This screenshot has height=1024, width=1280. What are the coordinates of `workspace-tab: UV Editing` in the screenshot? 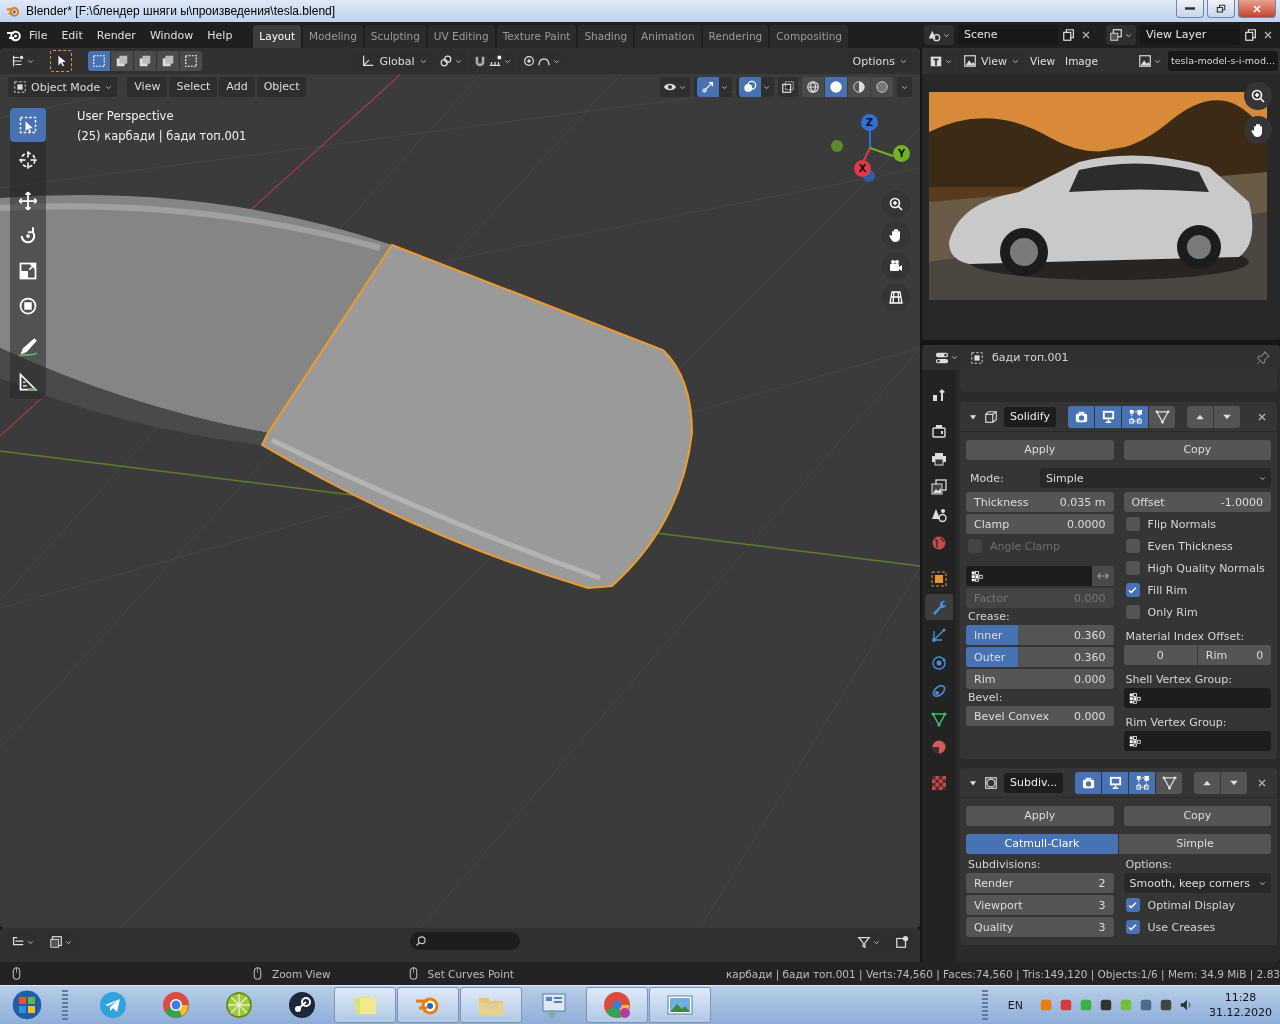 It's located at (461, 36).